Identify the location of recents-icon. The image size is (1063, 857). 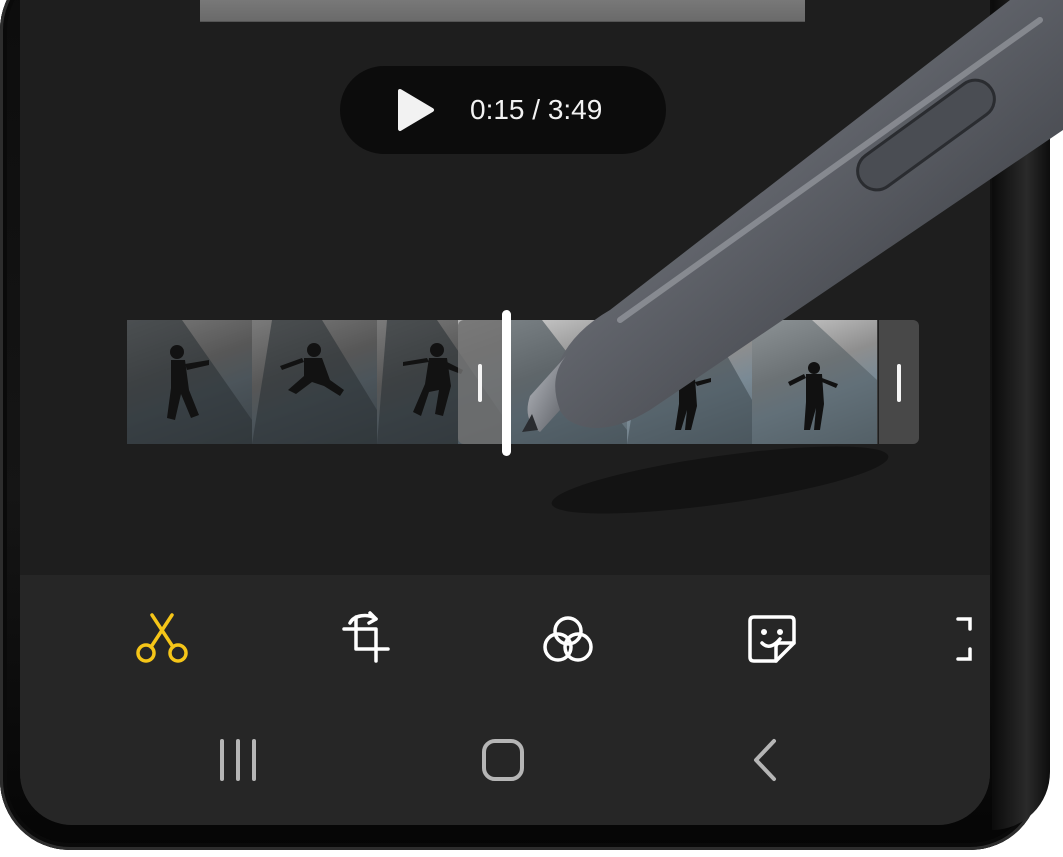
(238, 760).